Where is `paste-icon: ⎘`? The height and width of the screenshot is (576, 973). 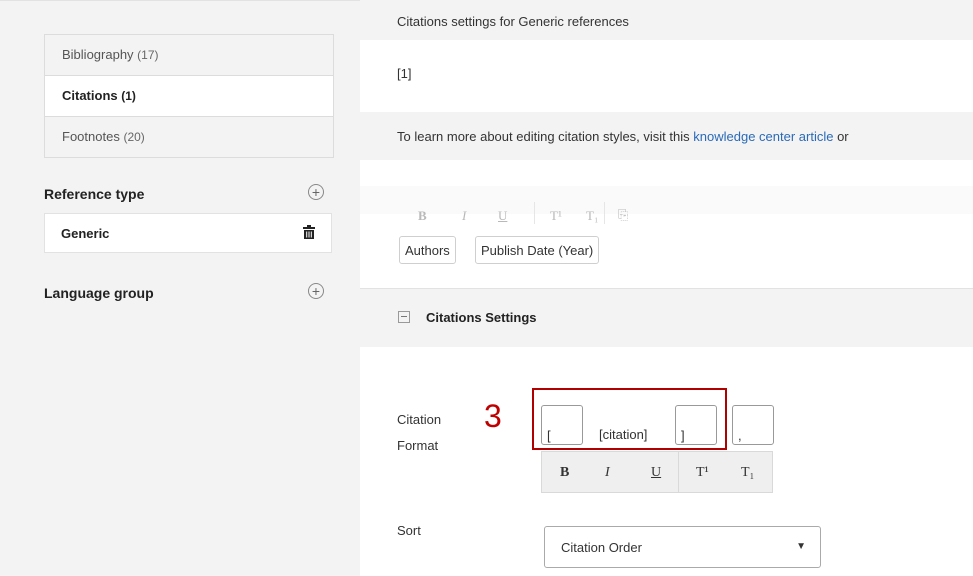
paste-icon: ⎘ is located at coordinates (623, 215).